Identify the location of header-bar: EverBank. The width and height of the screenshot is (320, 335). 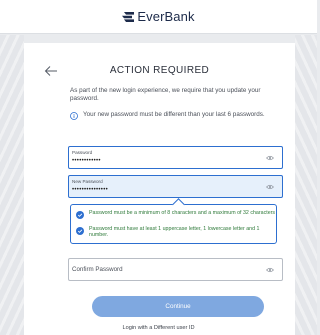
(158, 17).